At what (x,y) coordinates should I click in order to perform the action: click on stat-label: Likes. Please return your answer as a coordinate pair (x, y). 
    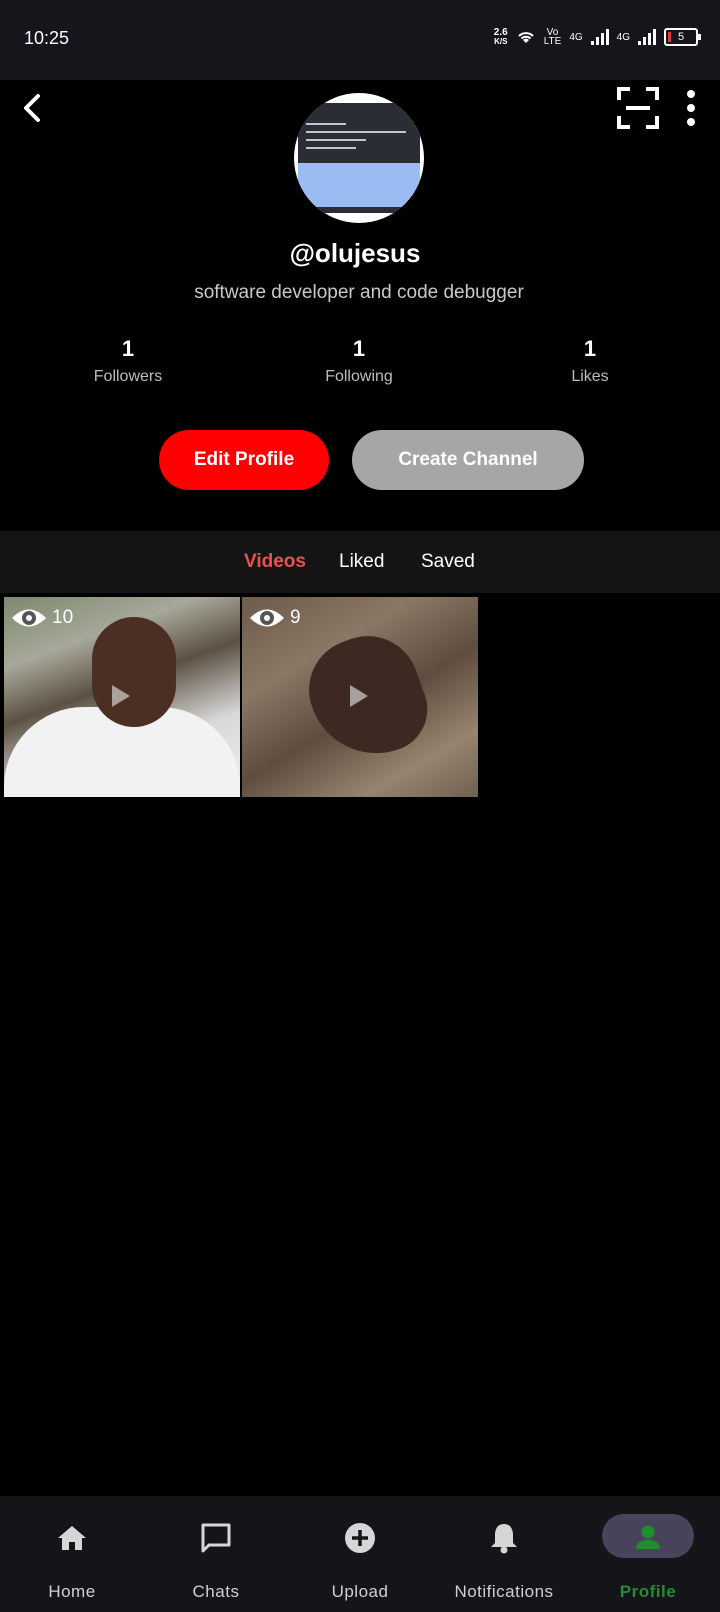
    Looking at the image, I should click on (590, 376).